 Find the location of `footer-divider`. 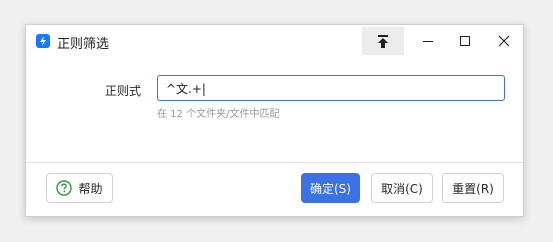

footer-divider is located at coordinates (274, 162).